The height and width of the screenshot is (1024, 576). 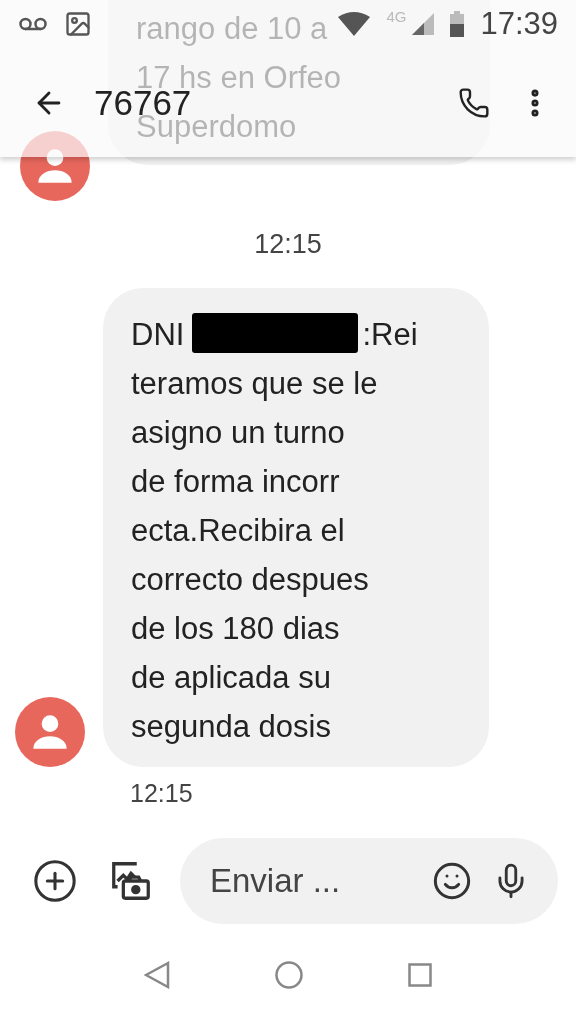 I want to click on home-nav-icon, so click(x=289, y=974).